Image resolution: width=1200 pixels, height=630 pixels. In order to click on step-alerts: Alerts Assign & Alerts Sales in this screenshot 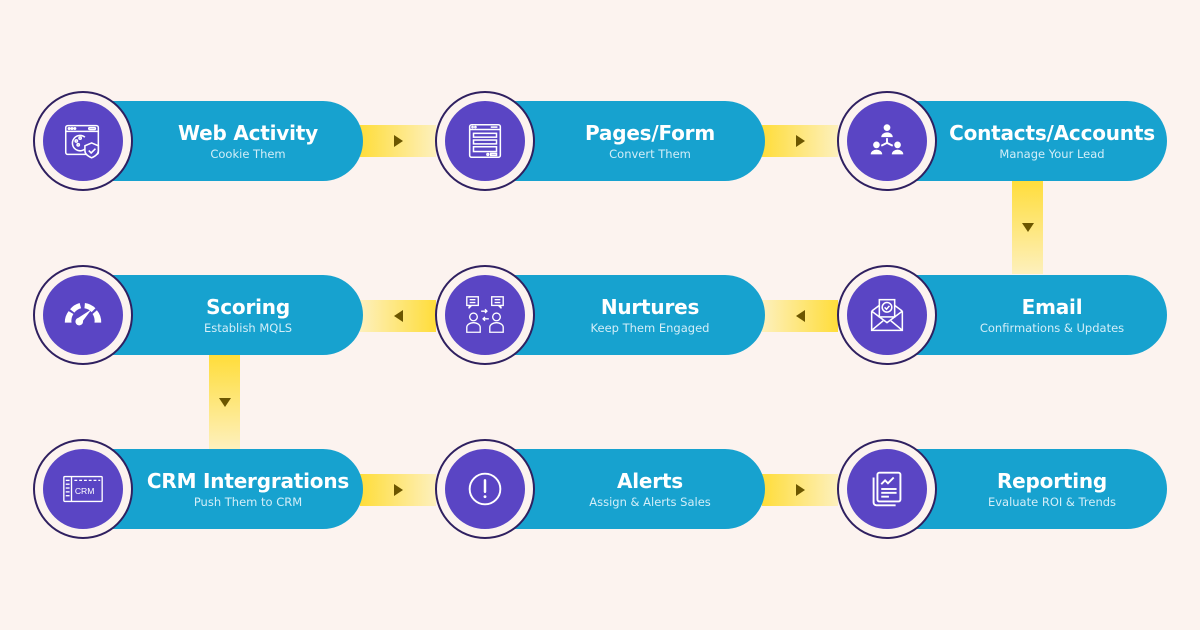, I will do `click(605, 489)`.